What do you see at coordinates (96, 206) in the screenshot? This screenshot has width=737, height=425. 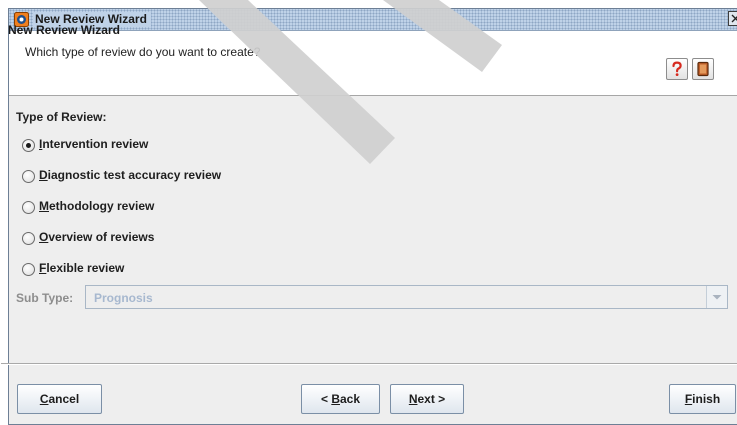 I see `radio-label: Methodology review` at bounding box center [96, 206].